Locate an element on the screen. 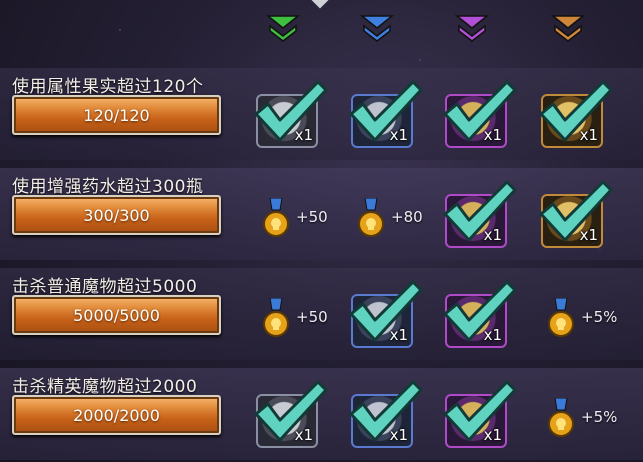 The width and height of the screenshot is (643, 462). progress-text: 5000/5000 is located at coordinates (116, 315).